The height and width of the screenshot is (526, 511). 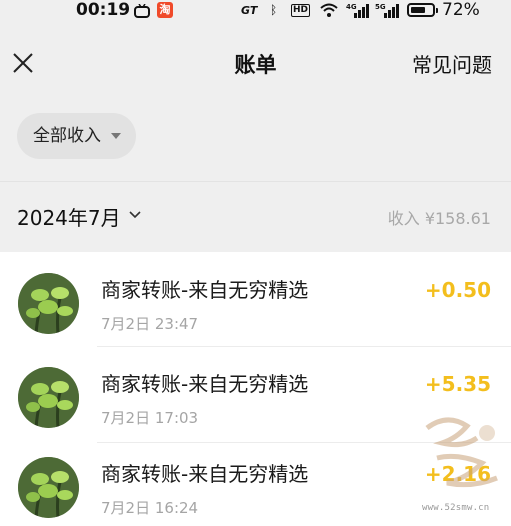 I want to click on wifi-icon, so click(x=329, y=10).